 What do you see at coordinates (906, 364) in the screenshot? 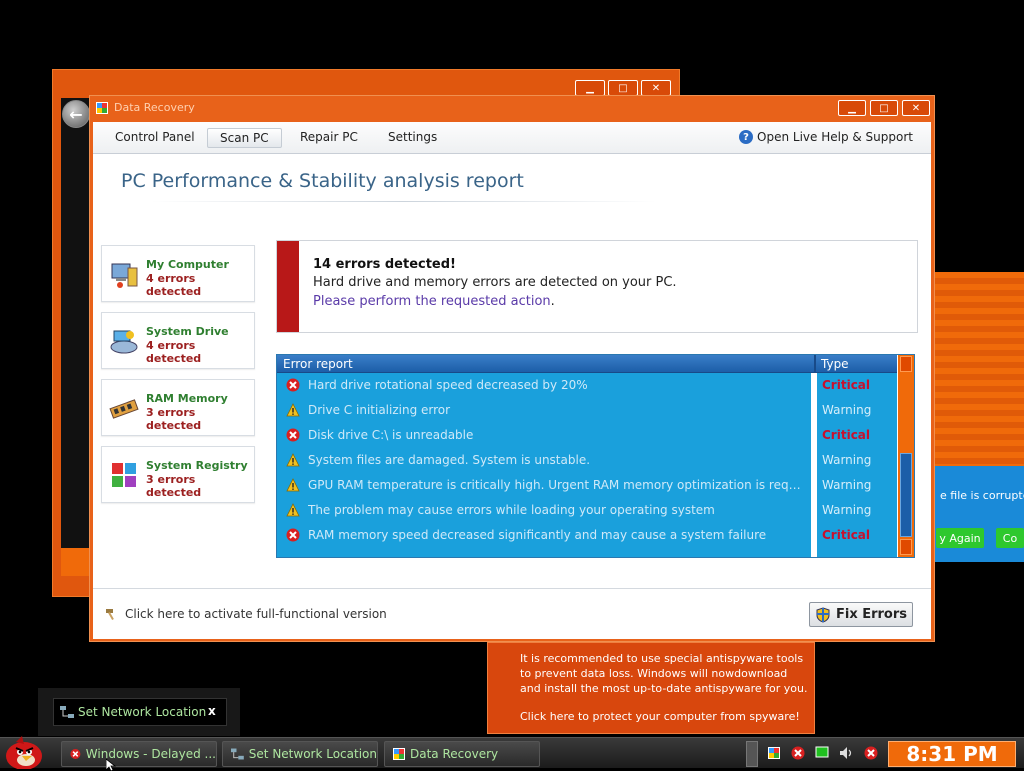
I see `scroll-up-button` at bounding box center [906, 364].